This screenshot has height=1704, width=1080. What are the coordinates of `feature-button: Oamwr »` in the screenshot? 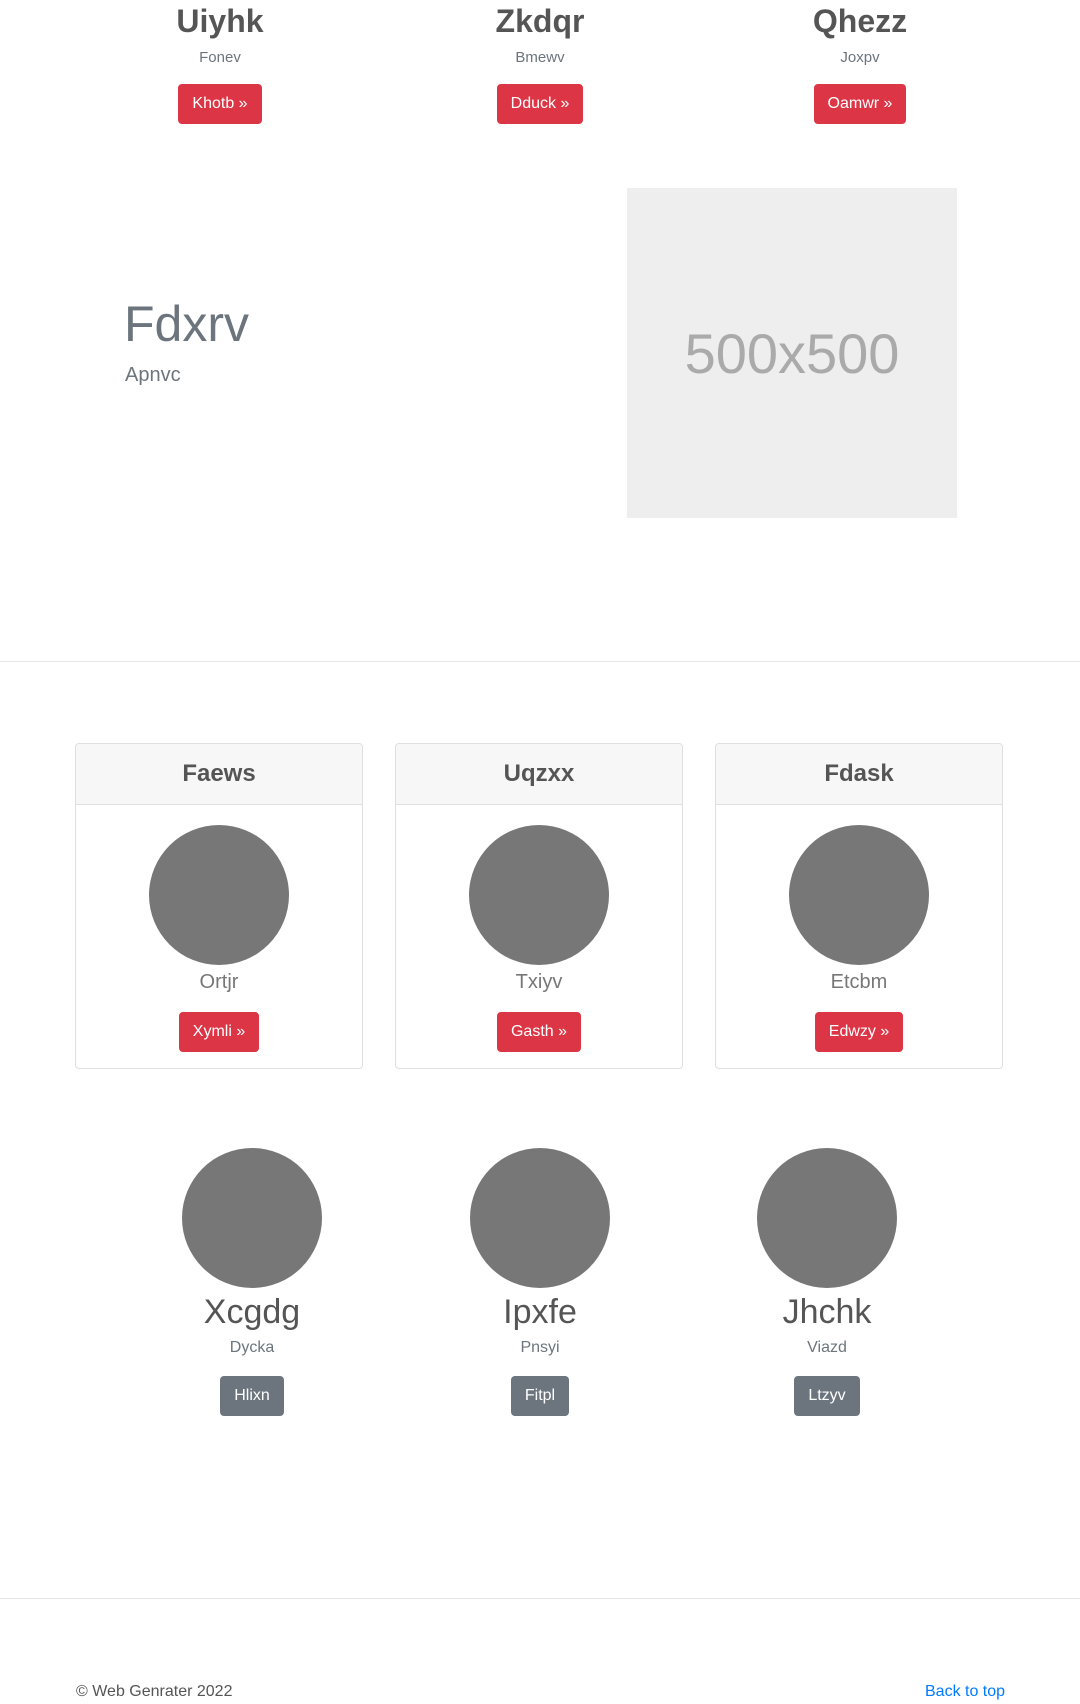 It's located at (860, 104).